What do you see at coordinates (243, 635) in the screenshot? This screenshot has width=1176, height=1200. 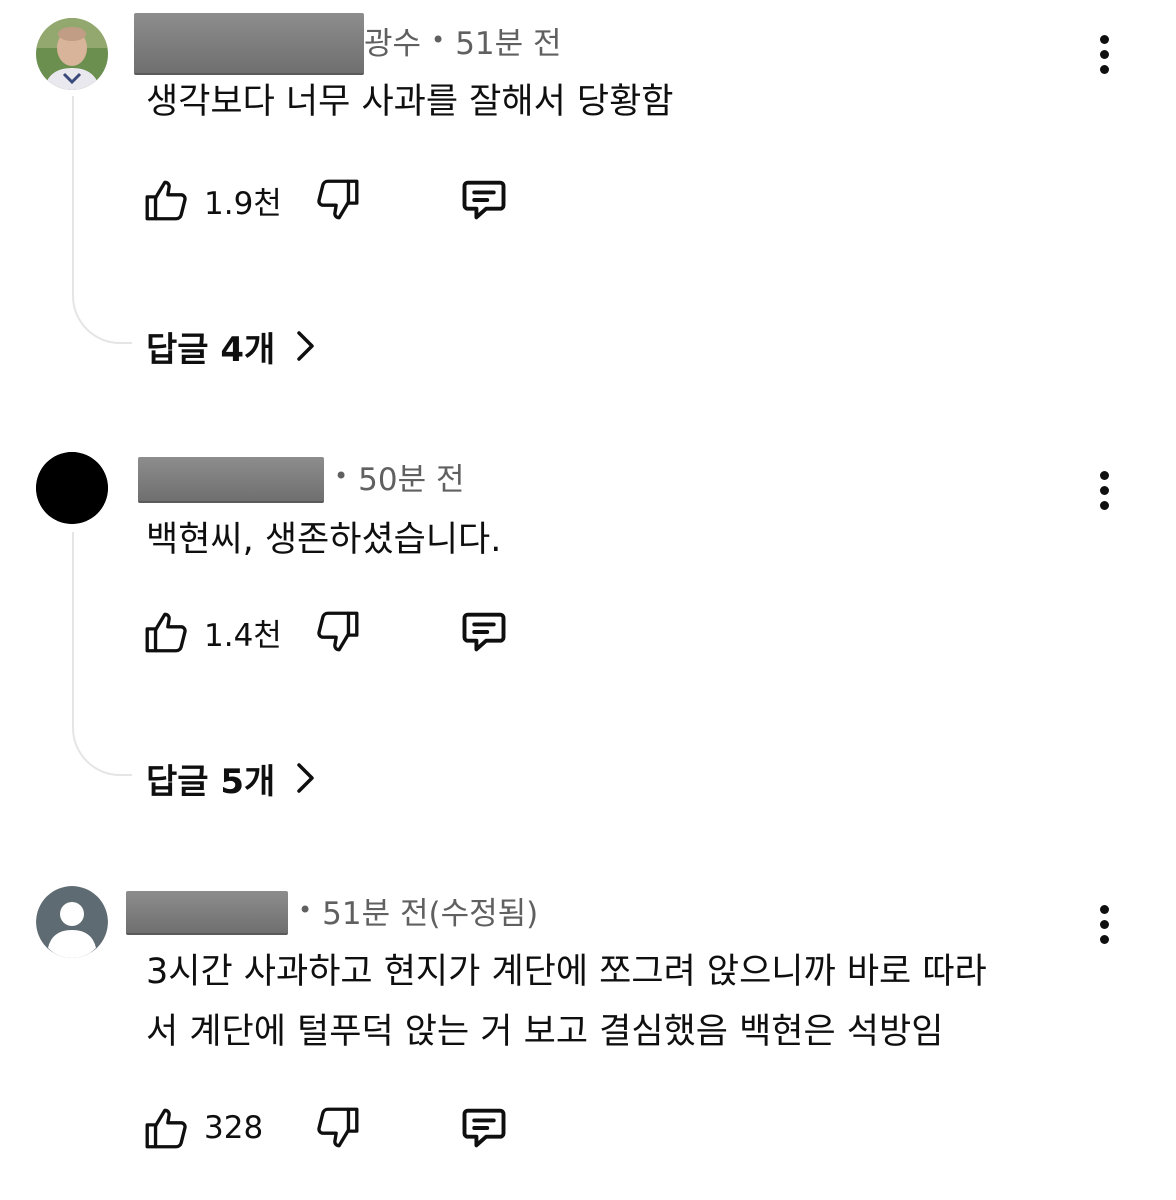 I see `like-count: 1.4천` at bounding box center [243, 635].